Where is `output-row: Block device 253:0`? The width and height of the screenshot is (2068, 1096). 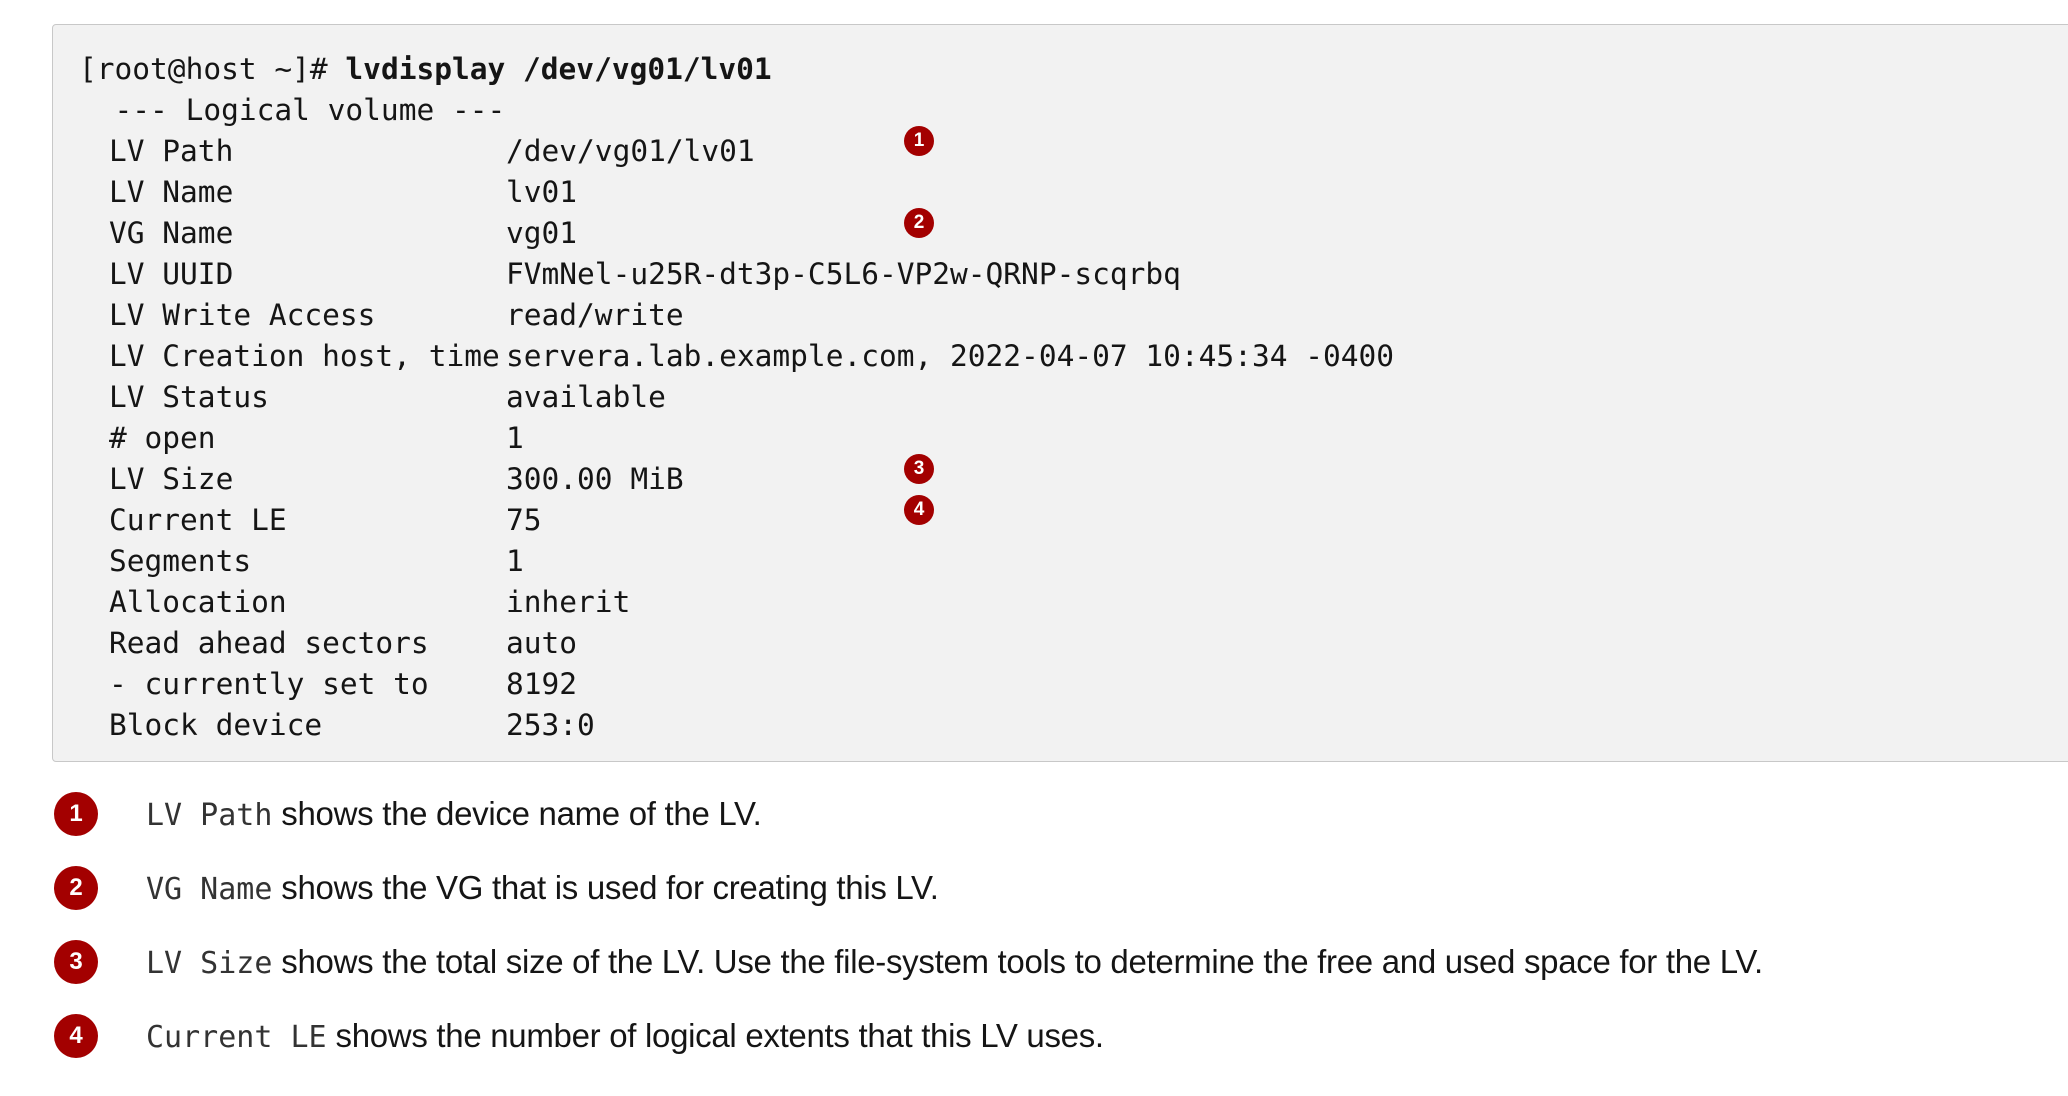
output-row: Block device 253:0 is located at coordinates (1060, 725).